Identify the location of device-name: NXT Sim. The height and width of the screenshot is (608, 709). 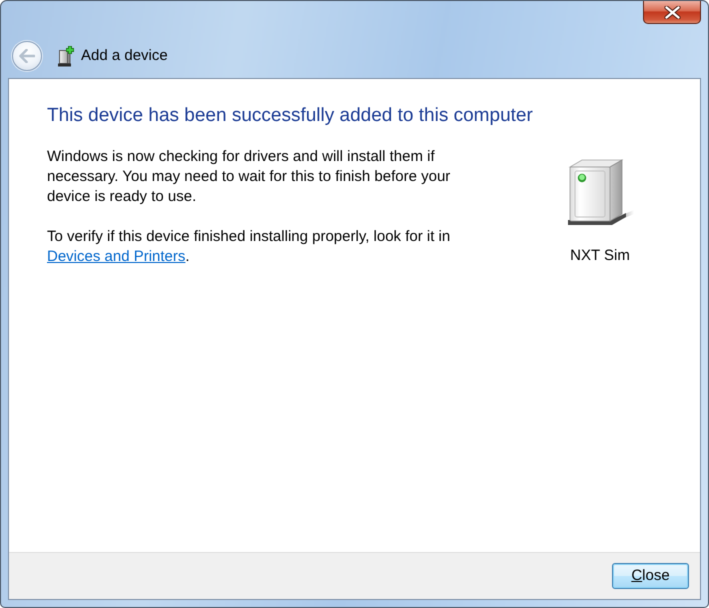
(600, 256).